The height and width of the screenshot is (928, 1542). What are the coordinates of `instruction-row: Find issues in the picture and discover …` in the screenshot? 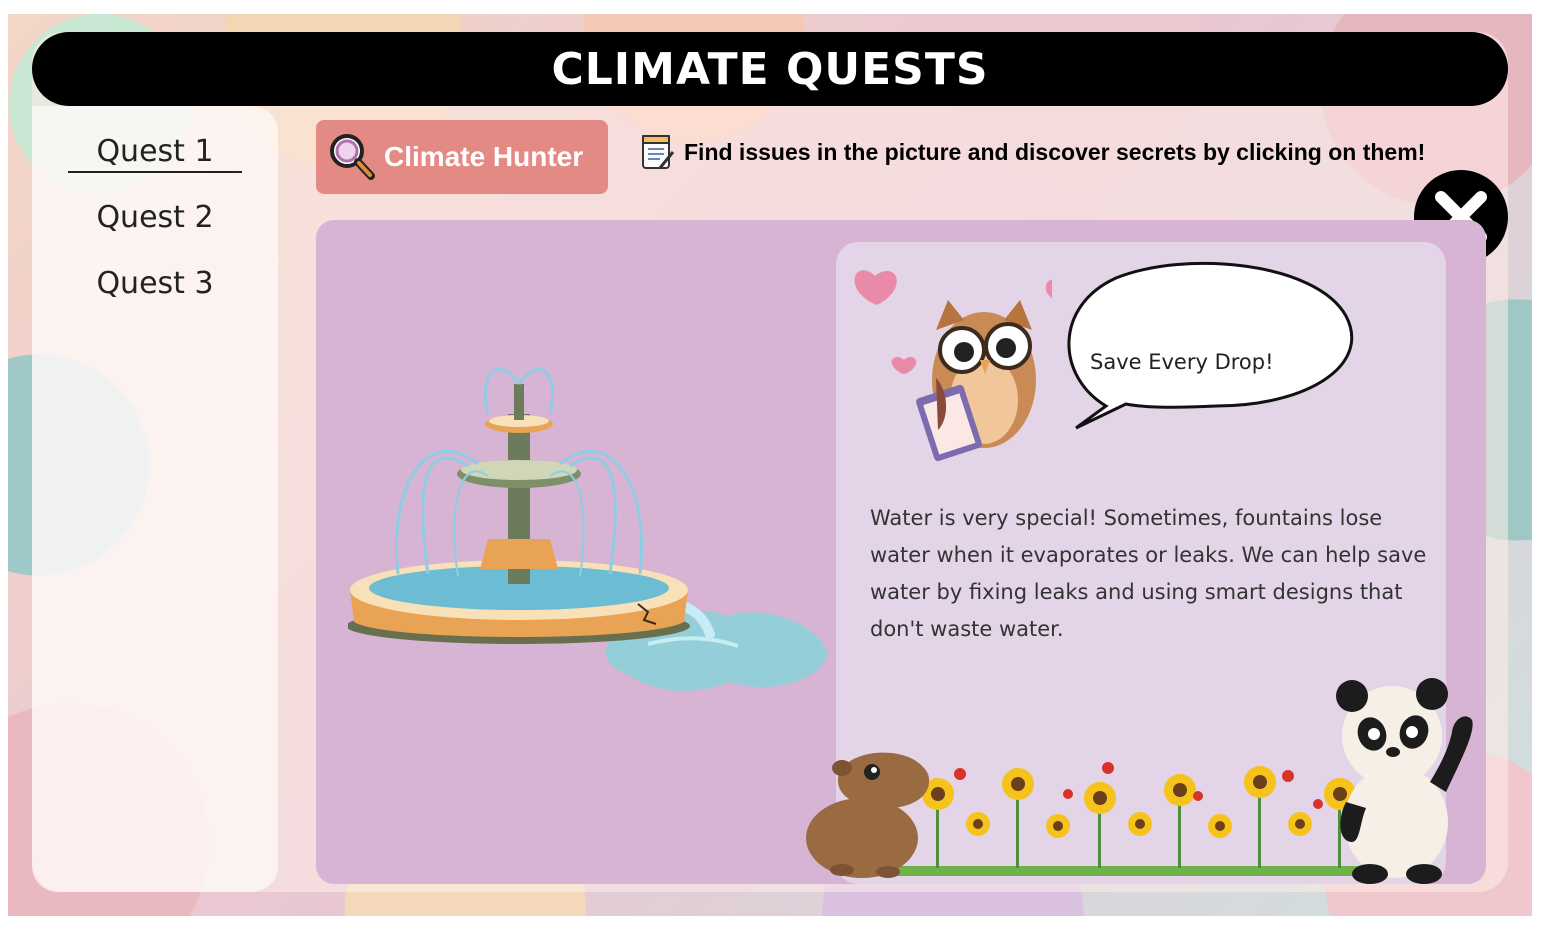 It's located at (1032, 152).